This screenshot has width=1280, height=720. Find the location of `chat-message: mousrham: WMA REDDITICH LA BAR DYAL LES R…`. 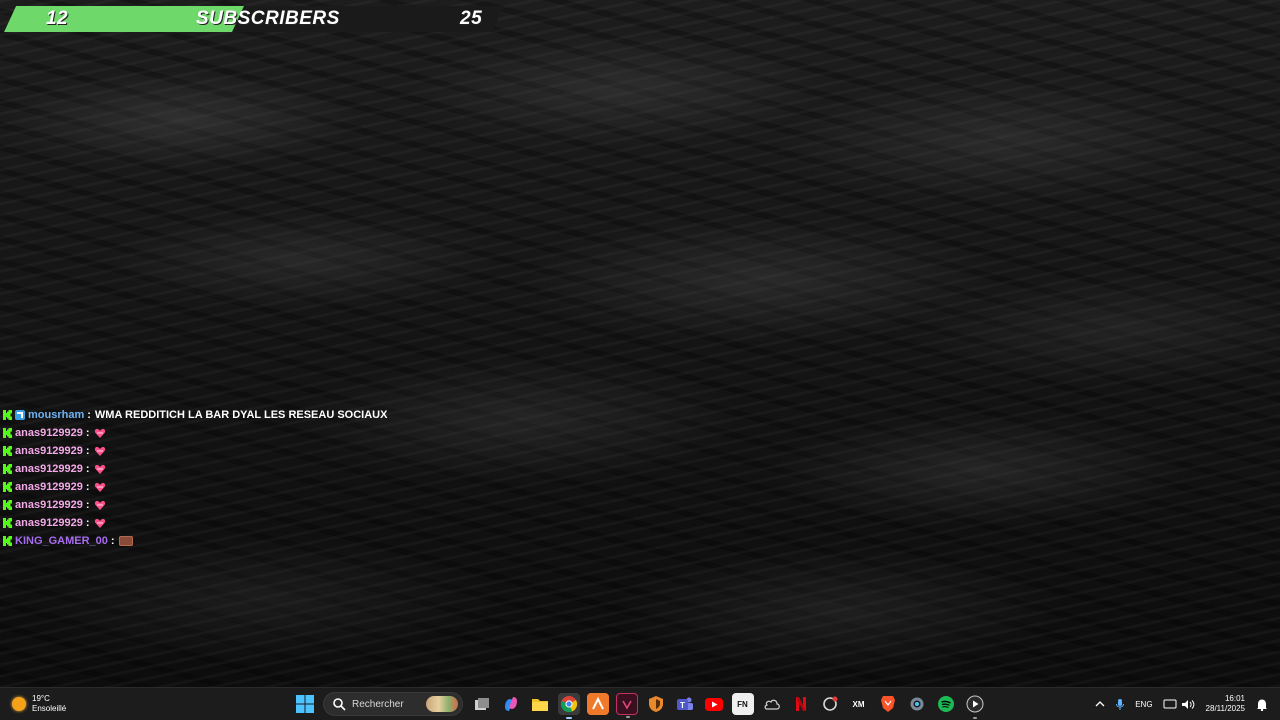

chat-message: mousrham: WMA REDDITICH LA BAR DYAL LES R… is located at coordinates (213, 415).